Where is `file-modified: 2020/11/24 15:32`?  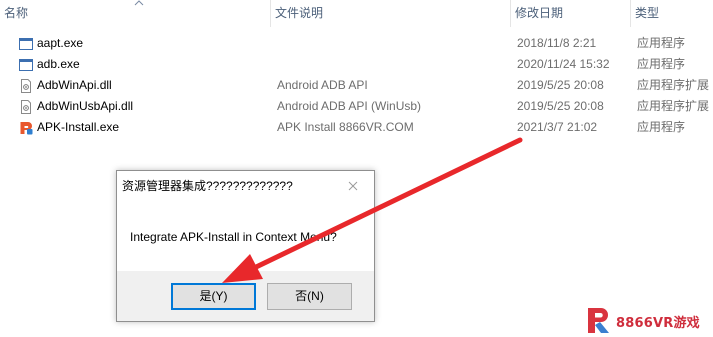 file-modified: 2020/11/24 15:32 is located at coordinates (563, 64).